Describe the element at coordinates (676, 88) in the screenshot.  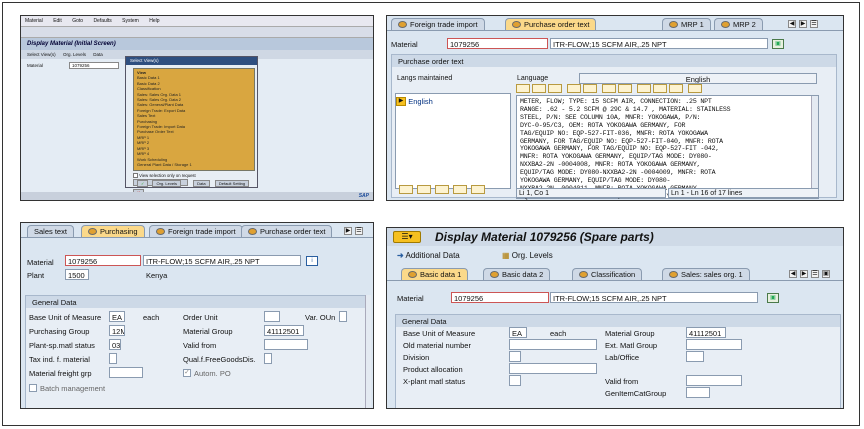
I see `download-icon` at that location.